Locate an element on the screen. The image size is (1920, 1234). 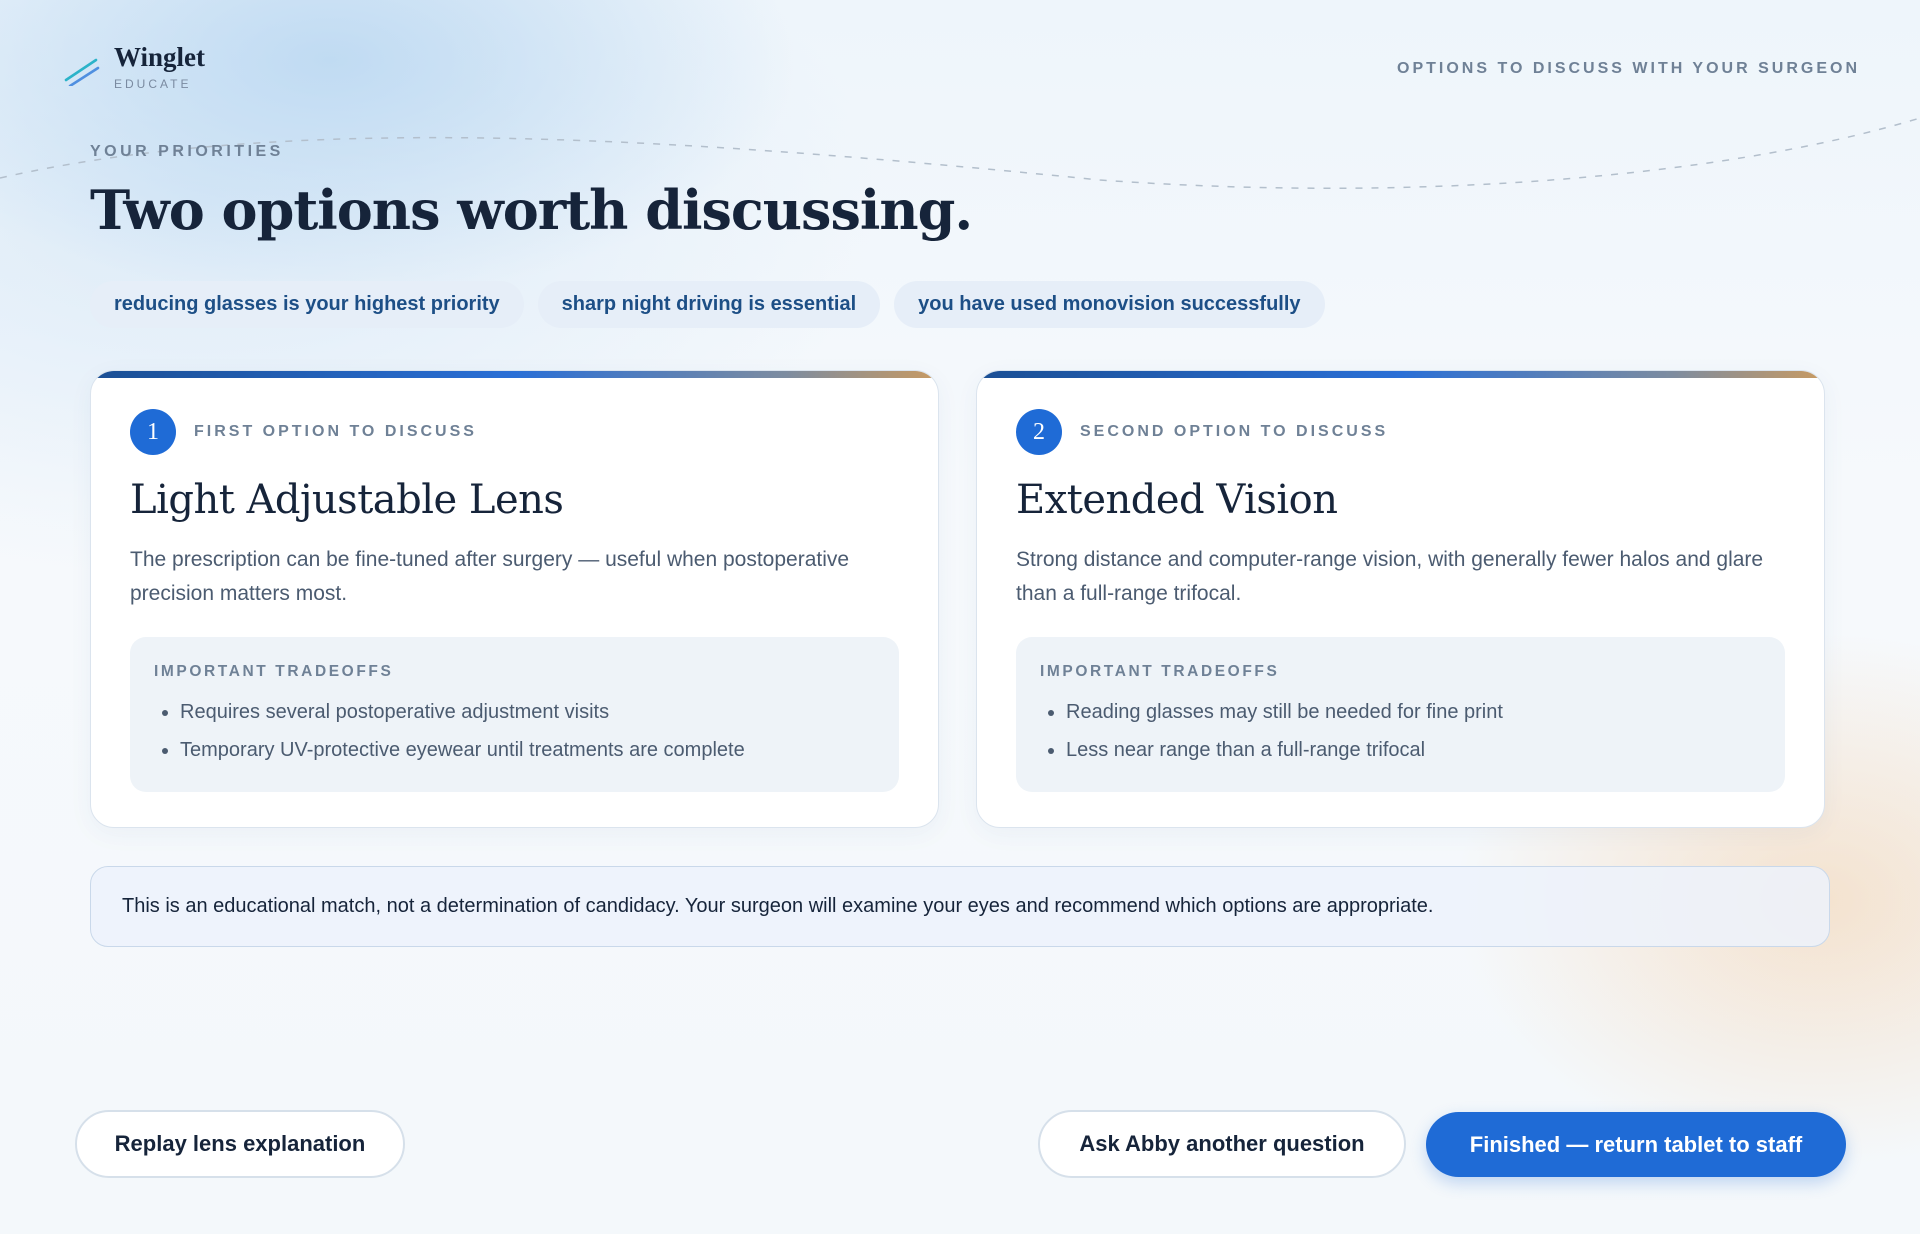
ask-abby-button: Ask Abby another question is located at coordinates (1222, 1144).